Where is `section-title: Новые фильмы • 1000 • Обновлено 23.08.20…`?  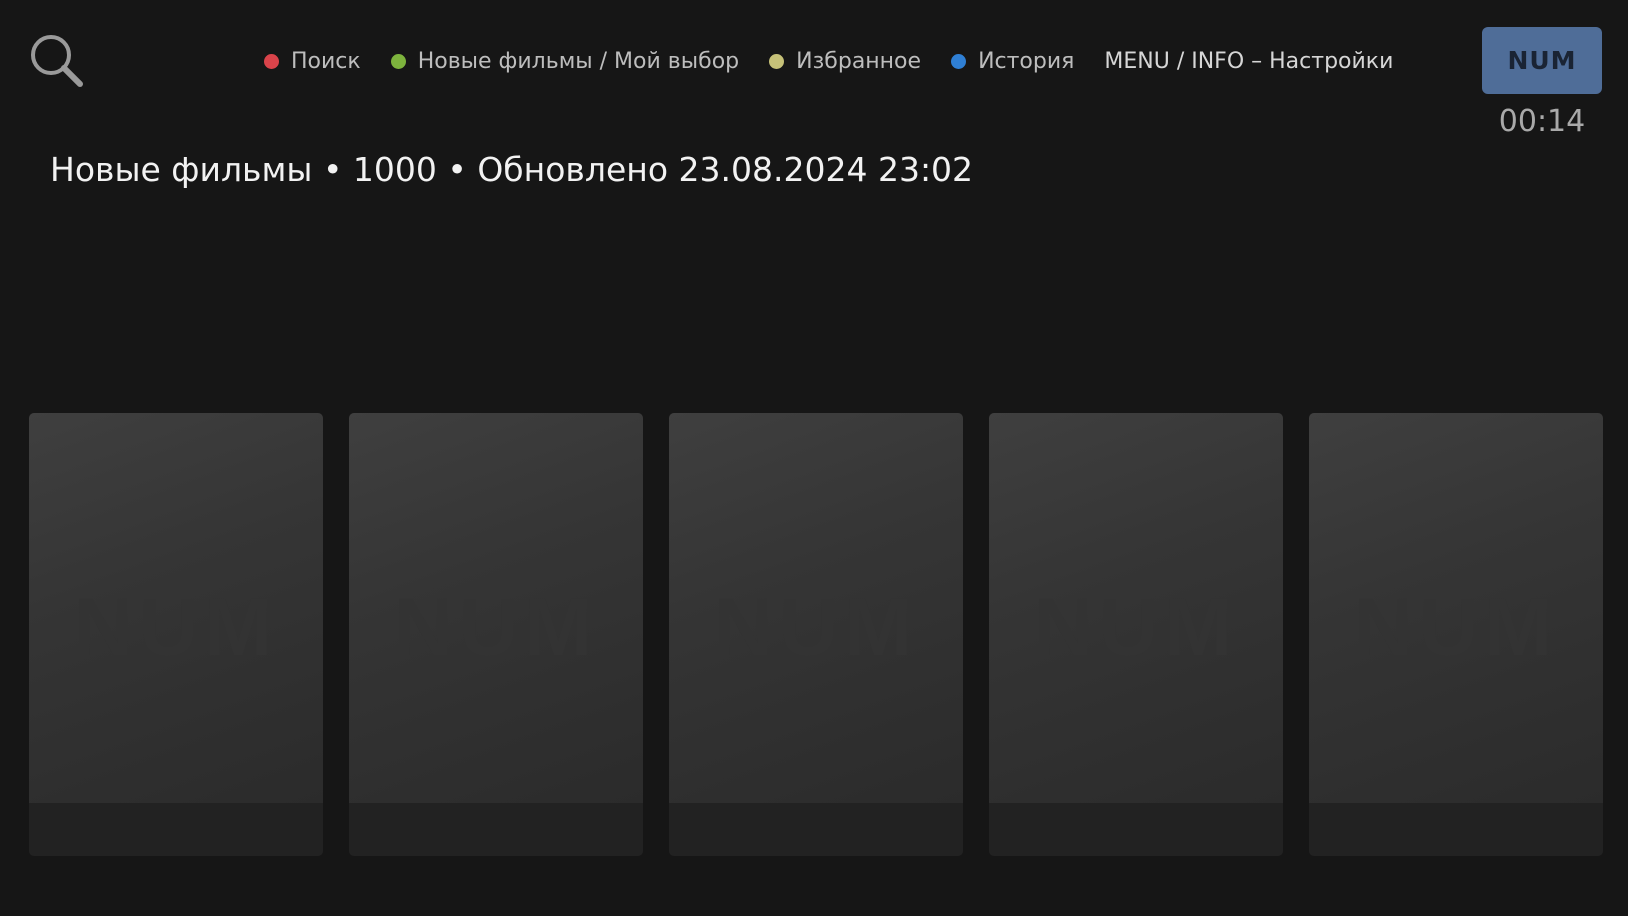
section-title: Новые фильмы • 1000 • Обновлено 23.08.20… is located at coordinates (512, 169).